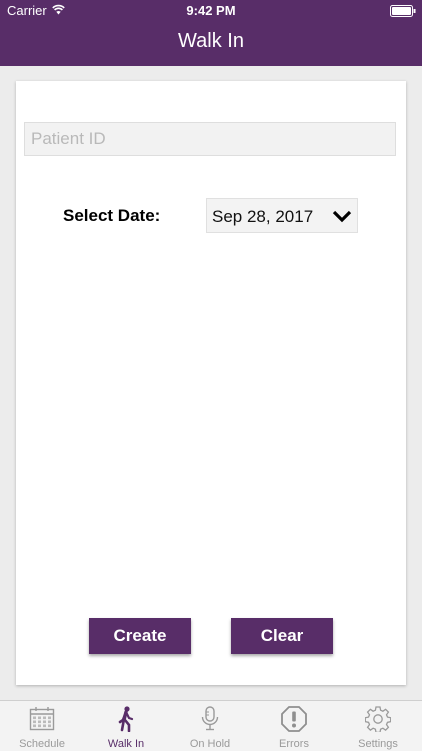 This screenshot has height=751, width=422. What do you see at coordinates (294, 719) in the screenshot?
I see `exclamation-icon` at bounding box center [294, 719].